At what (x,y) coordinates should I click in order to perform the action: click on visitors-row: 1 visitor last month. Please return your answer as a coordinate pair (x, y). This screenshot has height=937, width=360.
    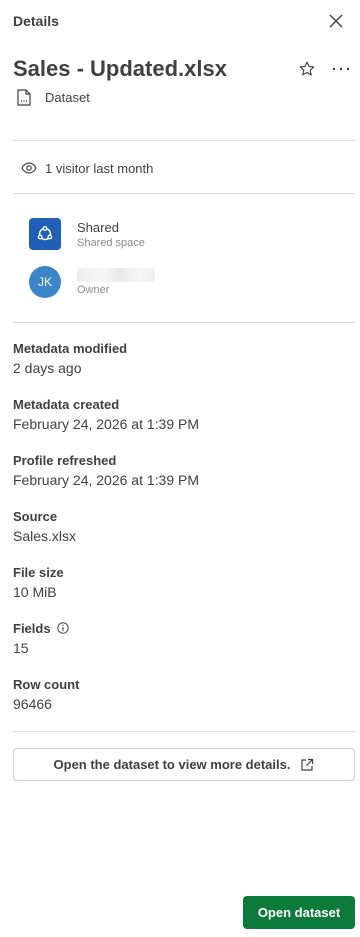
    Looking at the image, I should click on (87, 168).